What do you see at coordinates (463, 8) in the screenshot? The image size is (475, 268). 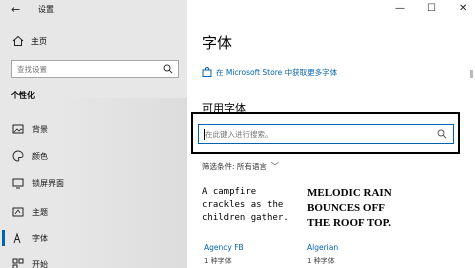 I see `close-button: ✕` at bounding box center [463, 8].